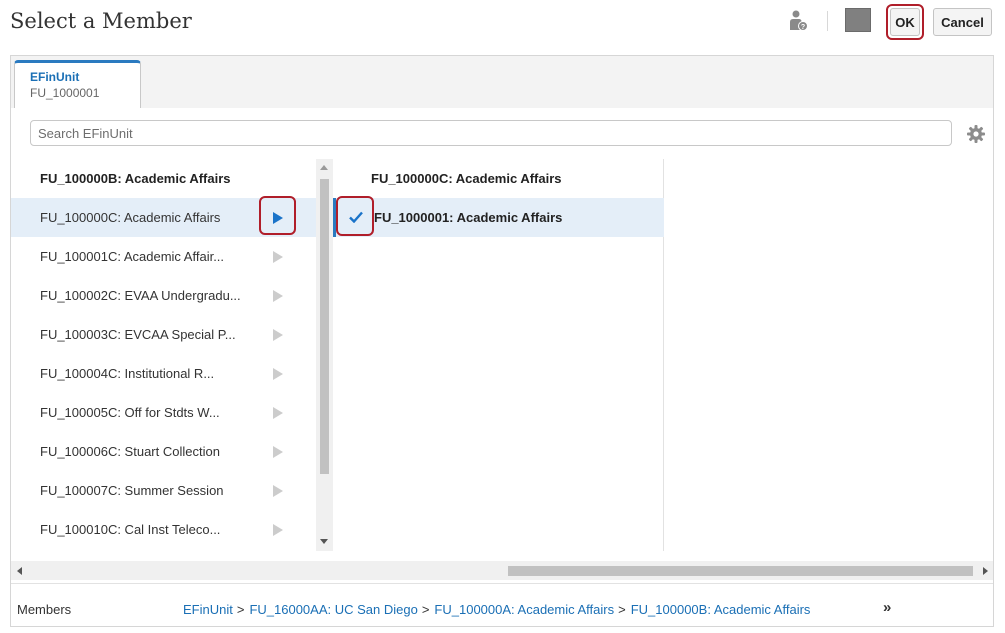 The height and width of the screenshot is (633, 1005). Describe the element at coordinates (324, 167) in the screenshot. I see `scroll-up-arrow-icon` at that location.